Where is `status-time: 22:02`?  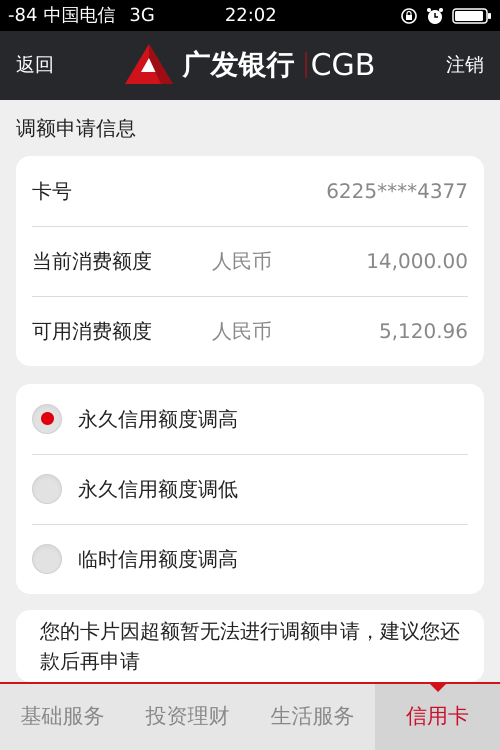 status-time: 22:02 is located at coordinates (250, 16).